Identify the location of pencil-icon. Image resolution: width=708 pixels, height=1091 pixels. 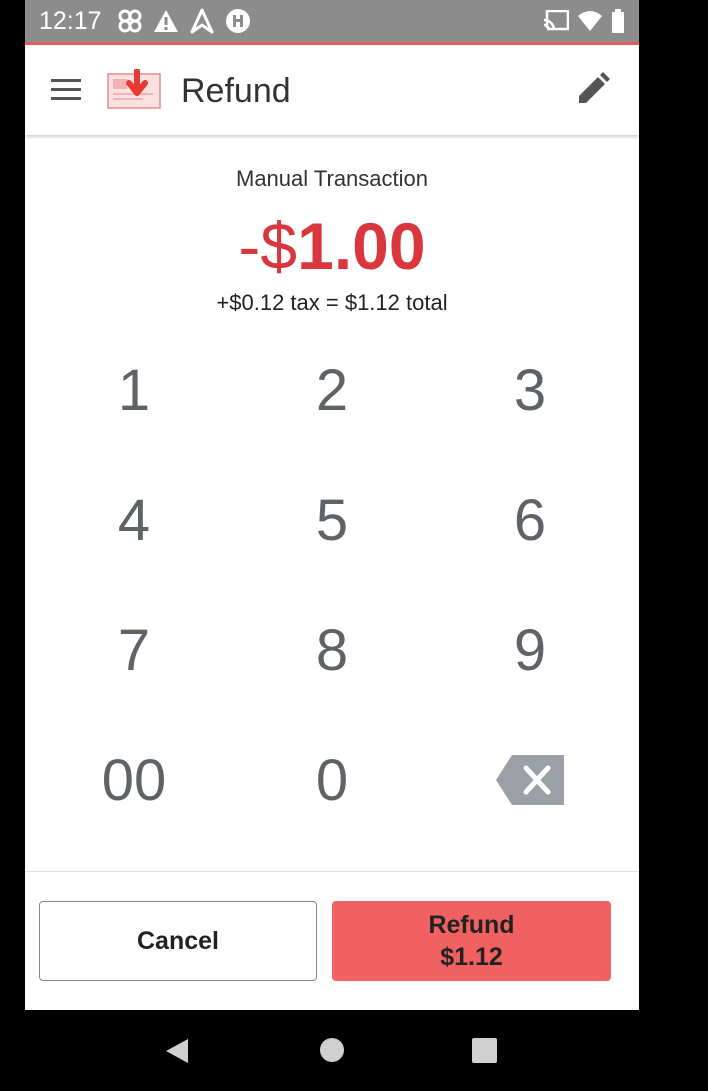
(593, 89).